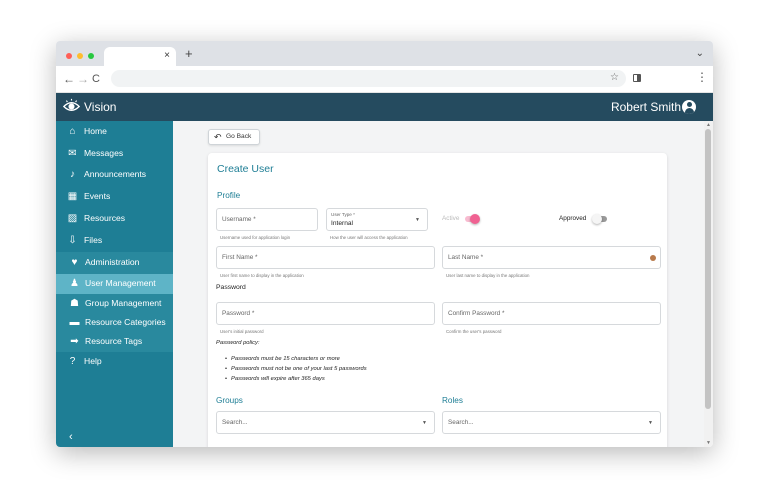 This screenshot has width=768, height=492. Describe the element at coordinates (255, 237) in the screenshot. I see `username-help: Username used for application login` at that location.